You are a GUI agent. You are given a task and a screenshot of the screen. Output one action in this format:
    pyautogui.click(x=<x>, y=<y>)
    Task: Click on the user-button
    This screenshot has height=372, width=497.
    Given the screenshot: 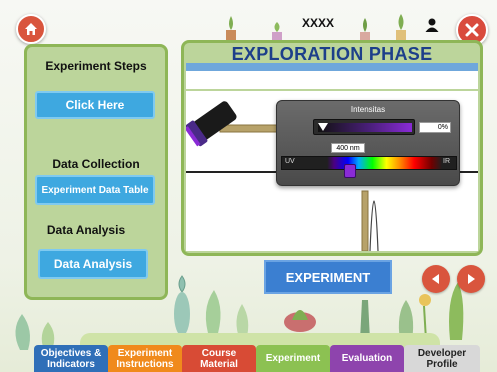 What is the action you would take?
    pyautogui.click(x=432, y=25)
    